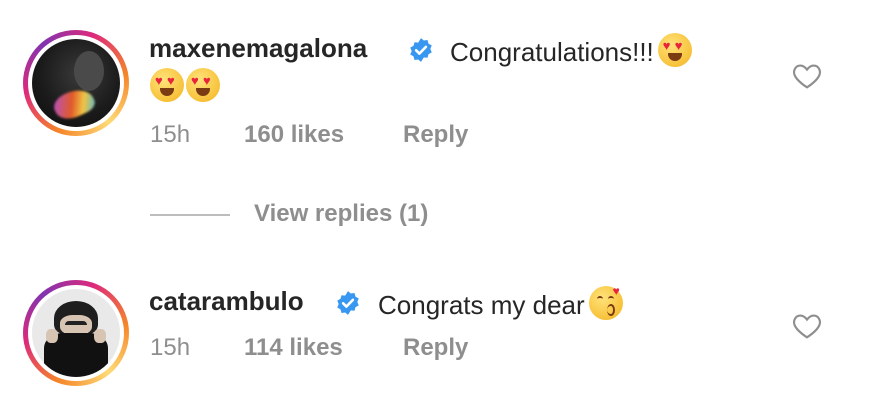 The image size is (876, 402). I want to click on comment-likes-count: 160 likes, so click(294, 135).